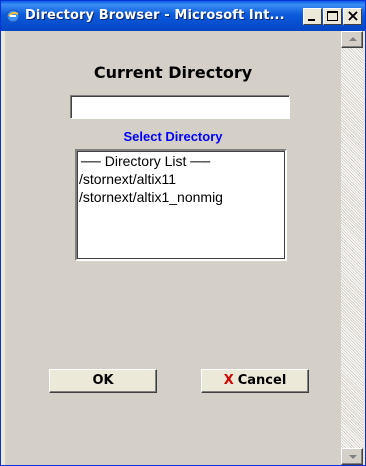 The image size is (366, 466). What do you see at coordinates (173, 72) in the screenshot?
I see `current-directory-heading: Current Directory` at bounding box center [173, 72].